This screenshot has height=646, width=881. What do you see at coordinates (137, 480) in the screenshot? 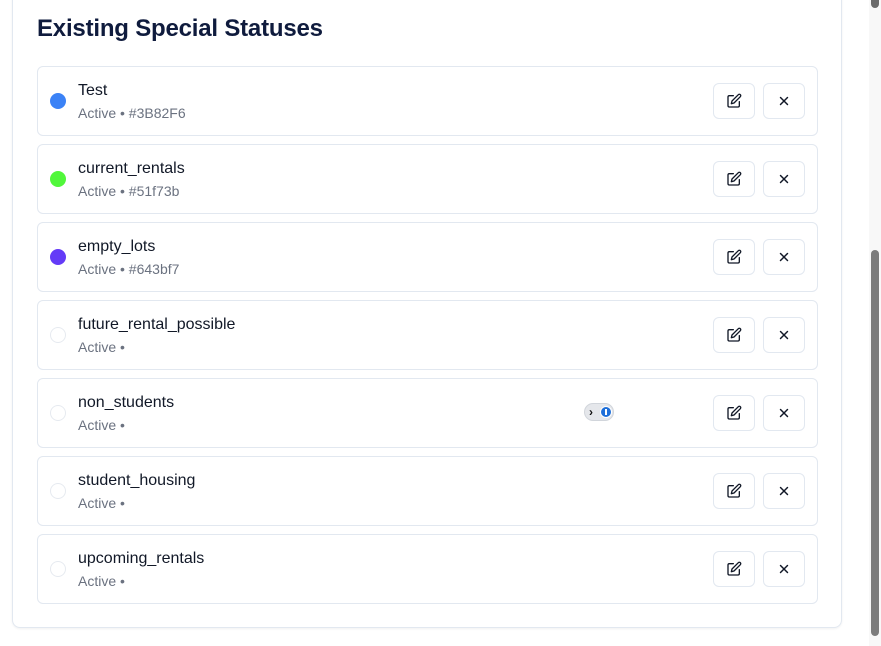
I see `status-name: student_housing` at bounding box center [137, 480].